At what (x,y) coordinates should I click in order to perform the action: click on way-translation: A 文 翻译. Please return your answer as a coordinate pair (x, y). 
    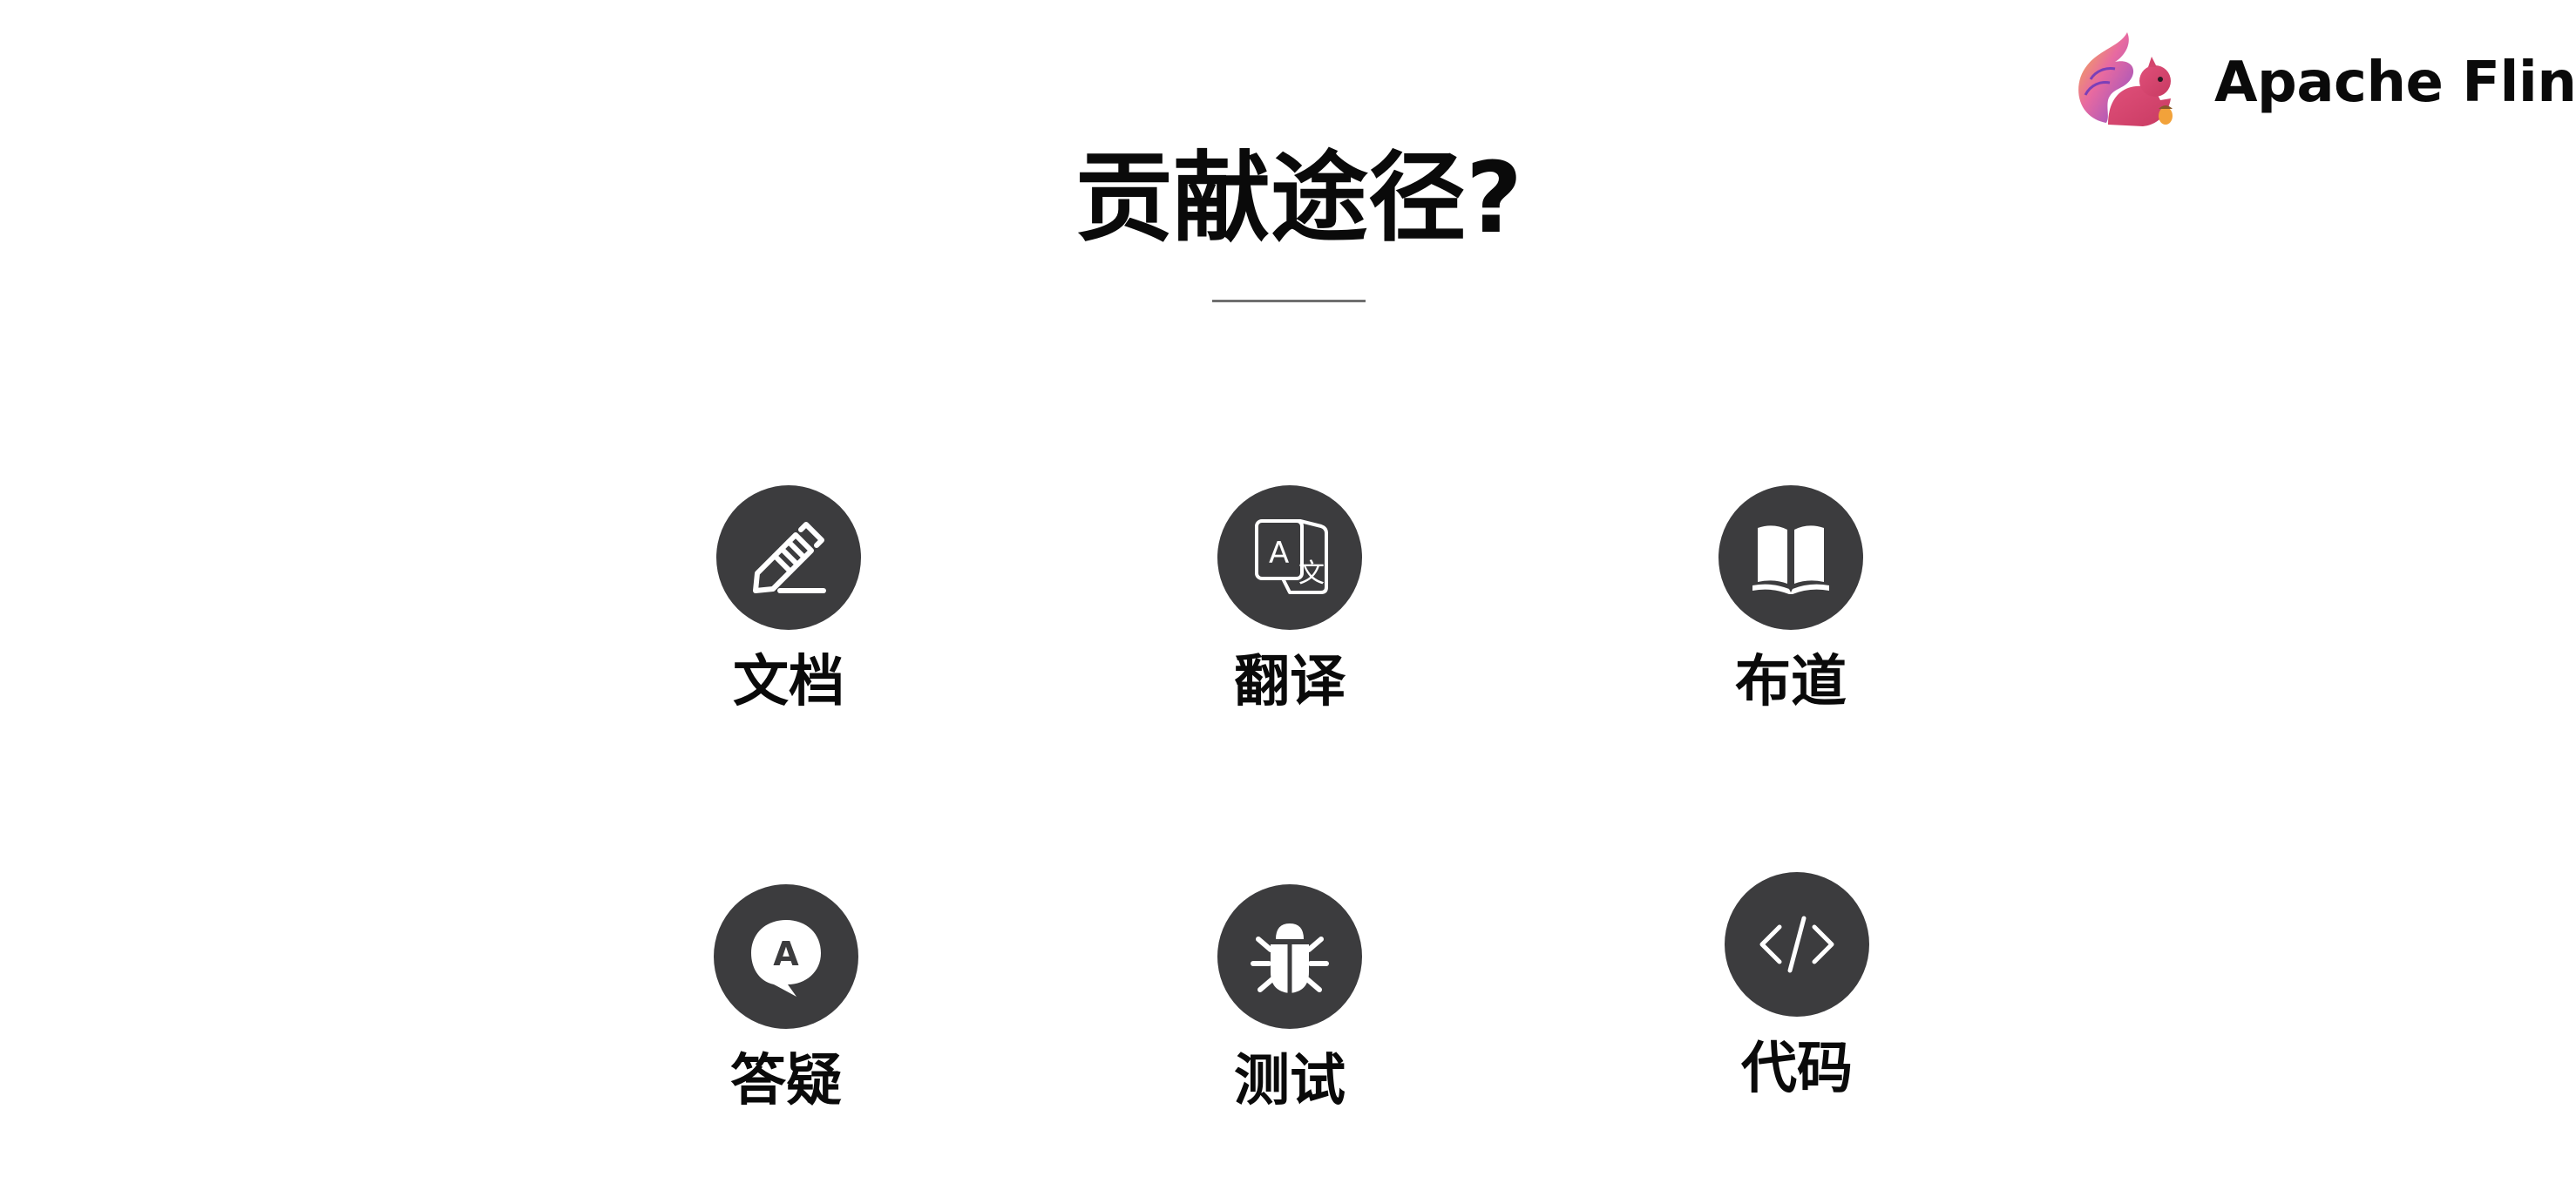
    Looking at the image, I should click on (1290, 600).